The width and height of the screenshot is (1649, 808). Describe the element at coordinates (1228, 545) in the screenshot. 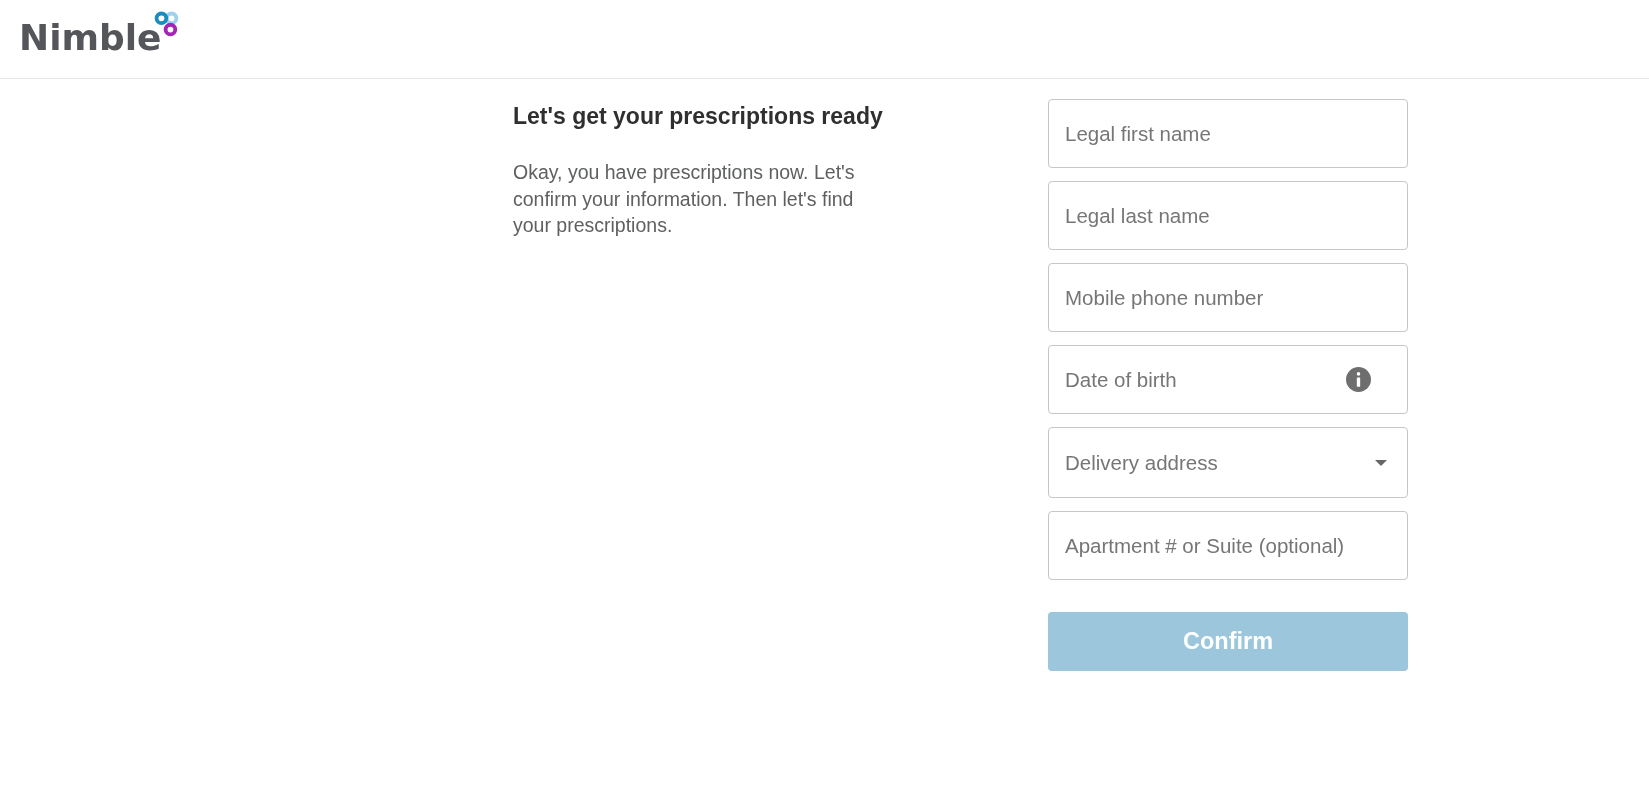

I see `input-field: Apartment # or Suite (optional)` at that location.